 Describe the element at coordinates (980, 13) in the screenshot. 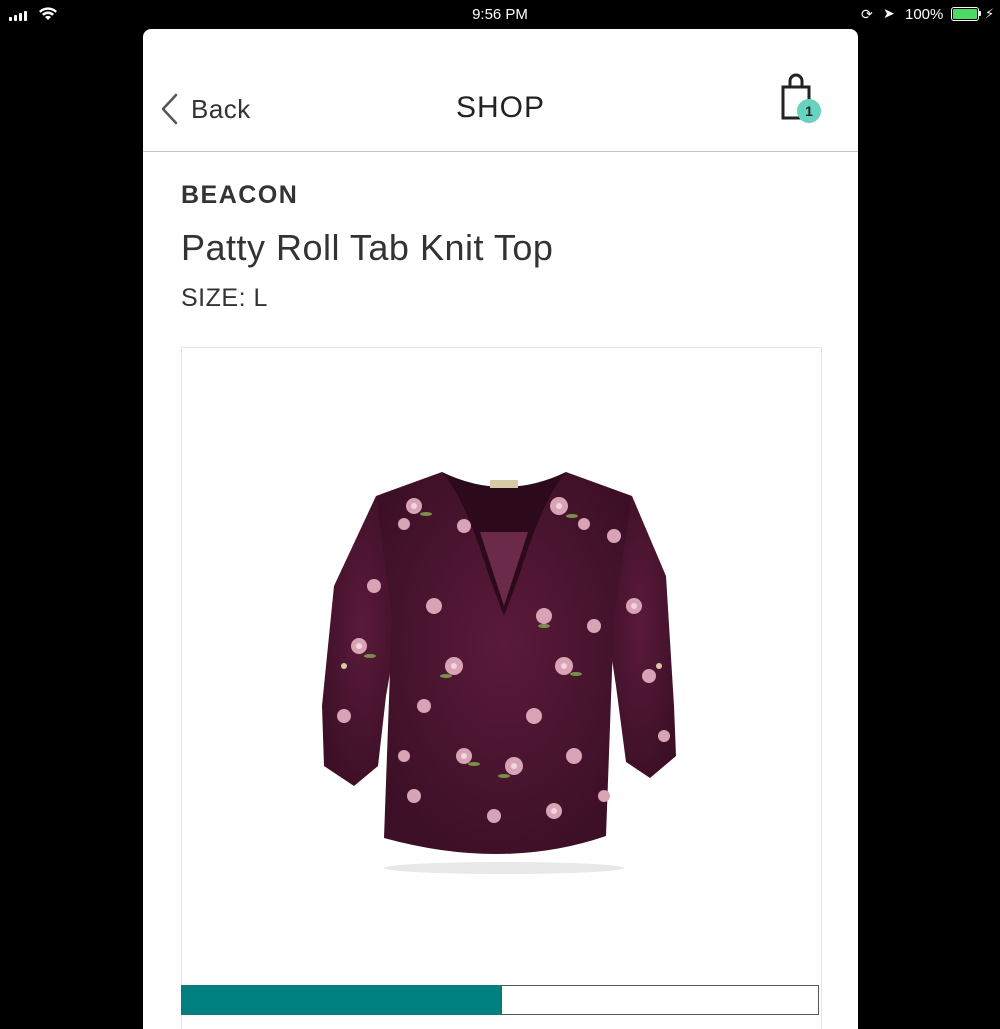

I see `battery-tip` at that location.